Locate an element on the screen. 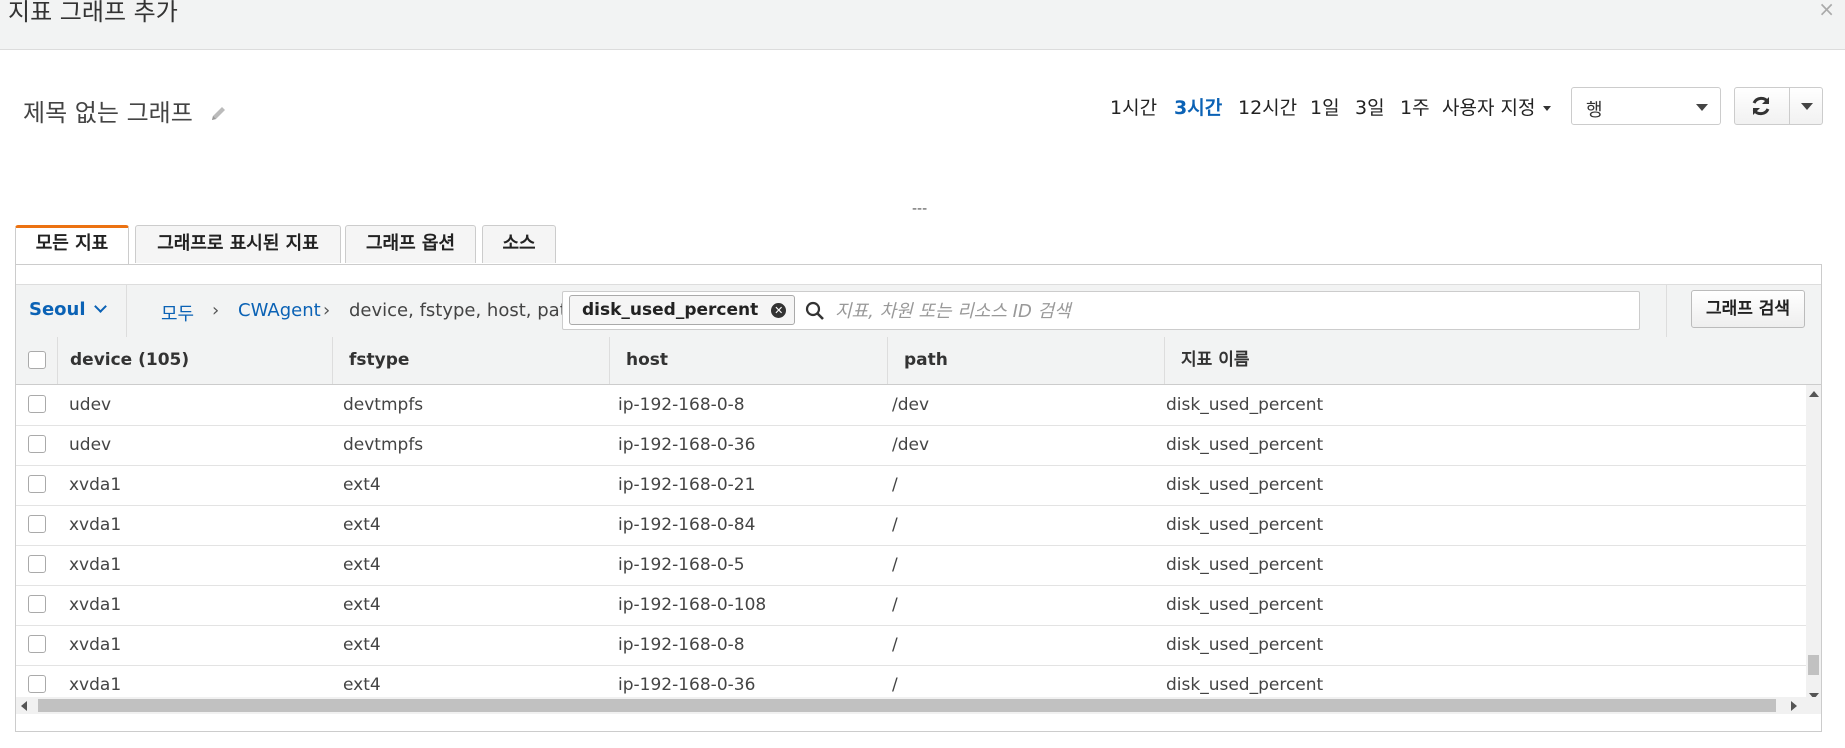 This screenshot has height=748, width=1845. column-header-device: device (105) is located at coordinates (129, 360).